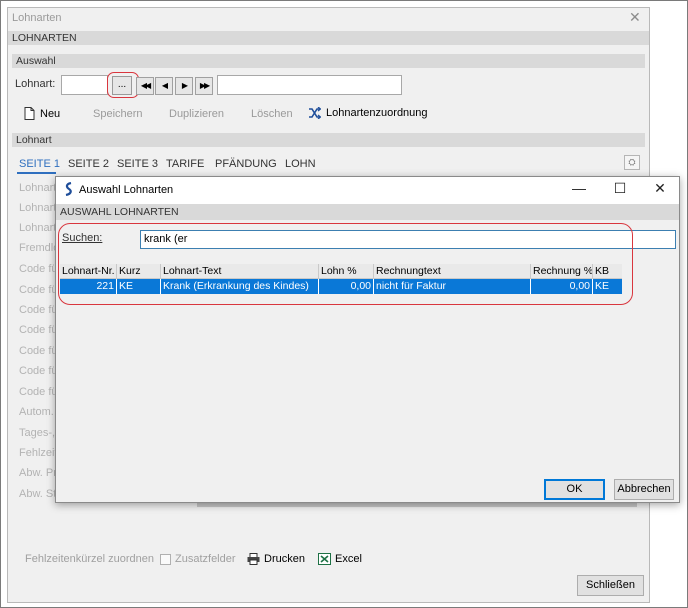  I want to click on print-label: Drucken, so click(284, 559).